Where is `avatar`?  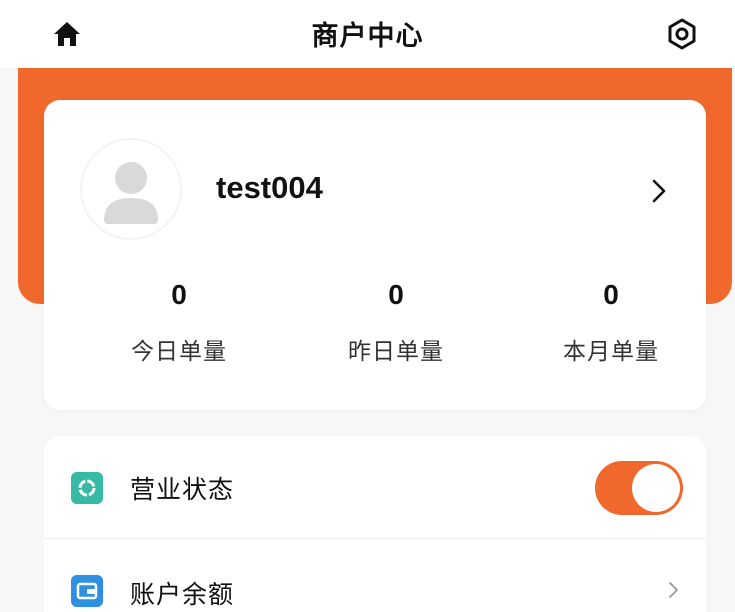
avatar is located at coordinates (131, 189).